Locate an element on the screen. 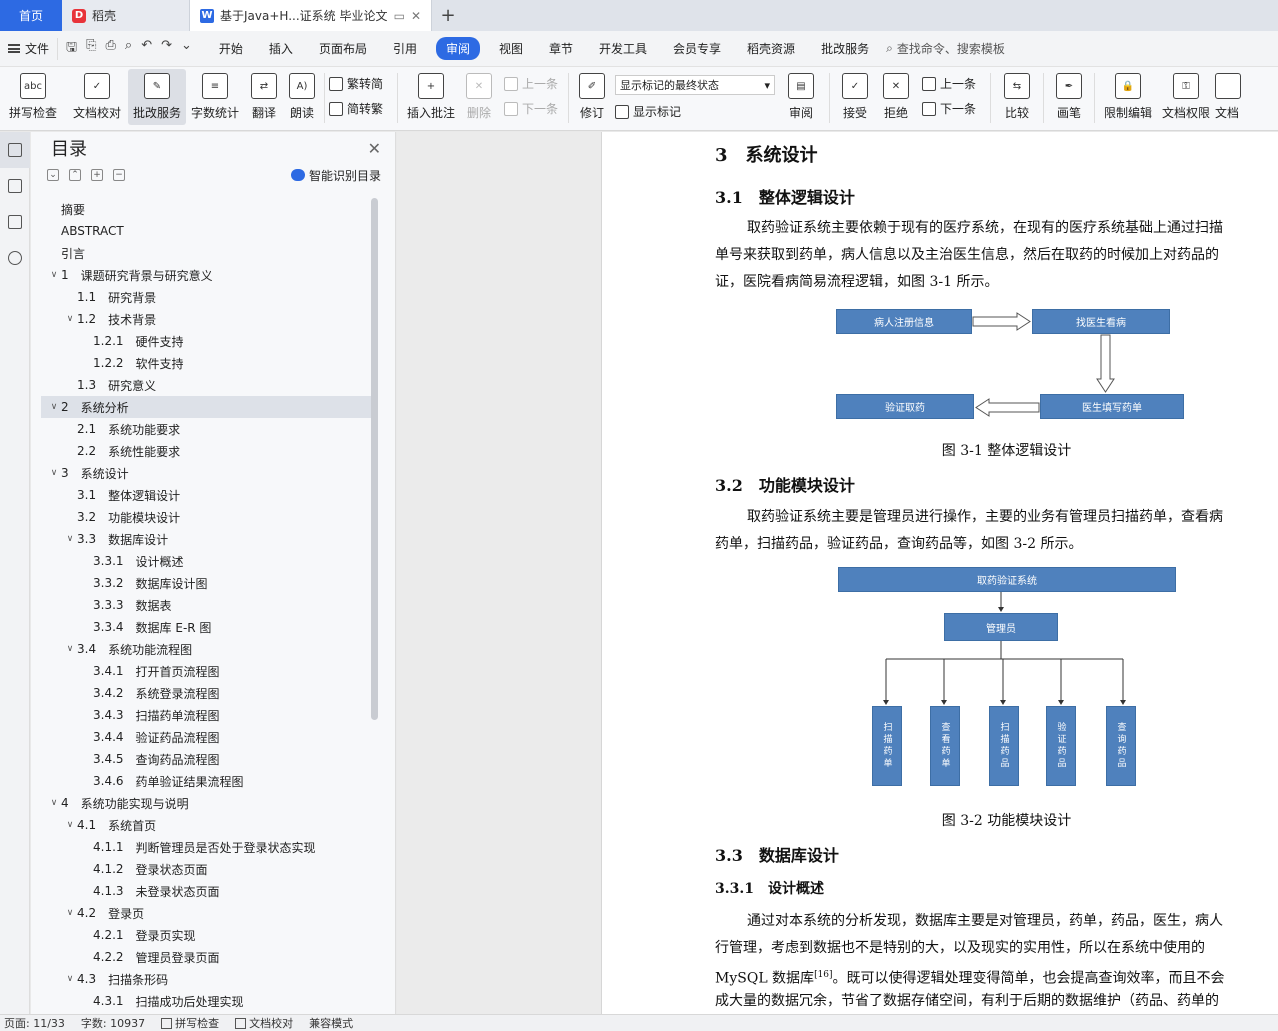 The height and width of the screenshot is (1031, 1278). menu-daoke-resources: 稻壳资源 is located at coordinates (771, 48).